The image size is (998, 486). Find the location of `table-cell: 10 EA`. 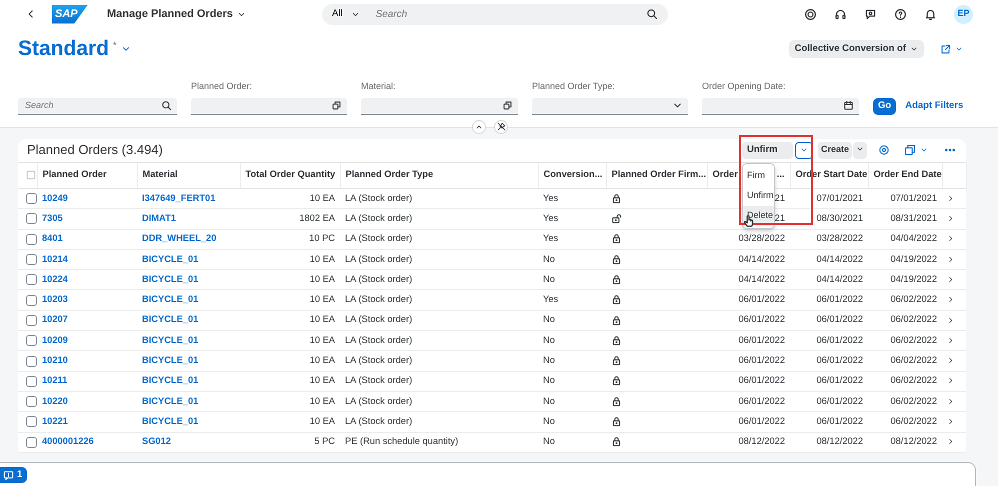

table-cell: 10 EA is located at coordinates (290, 361).